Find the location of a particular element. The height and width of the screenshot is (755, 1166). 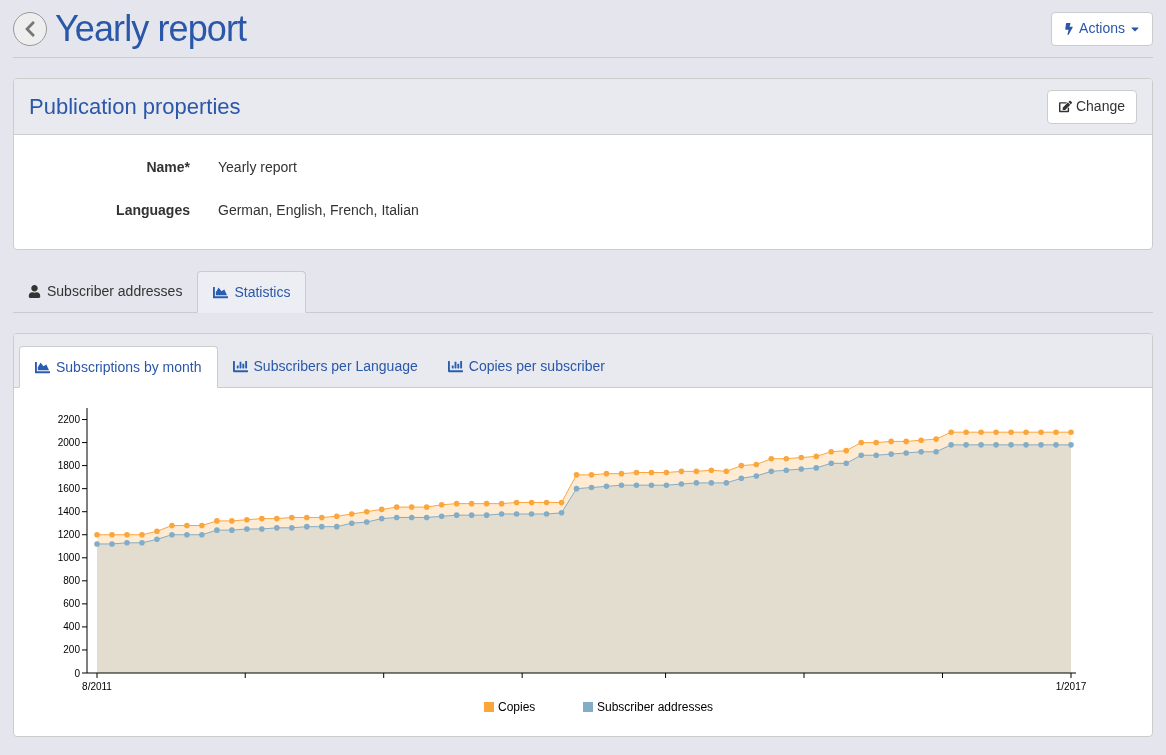

tab: Statistics is located at coordinates (252, 292).